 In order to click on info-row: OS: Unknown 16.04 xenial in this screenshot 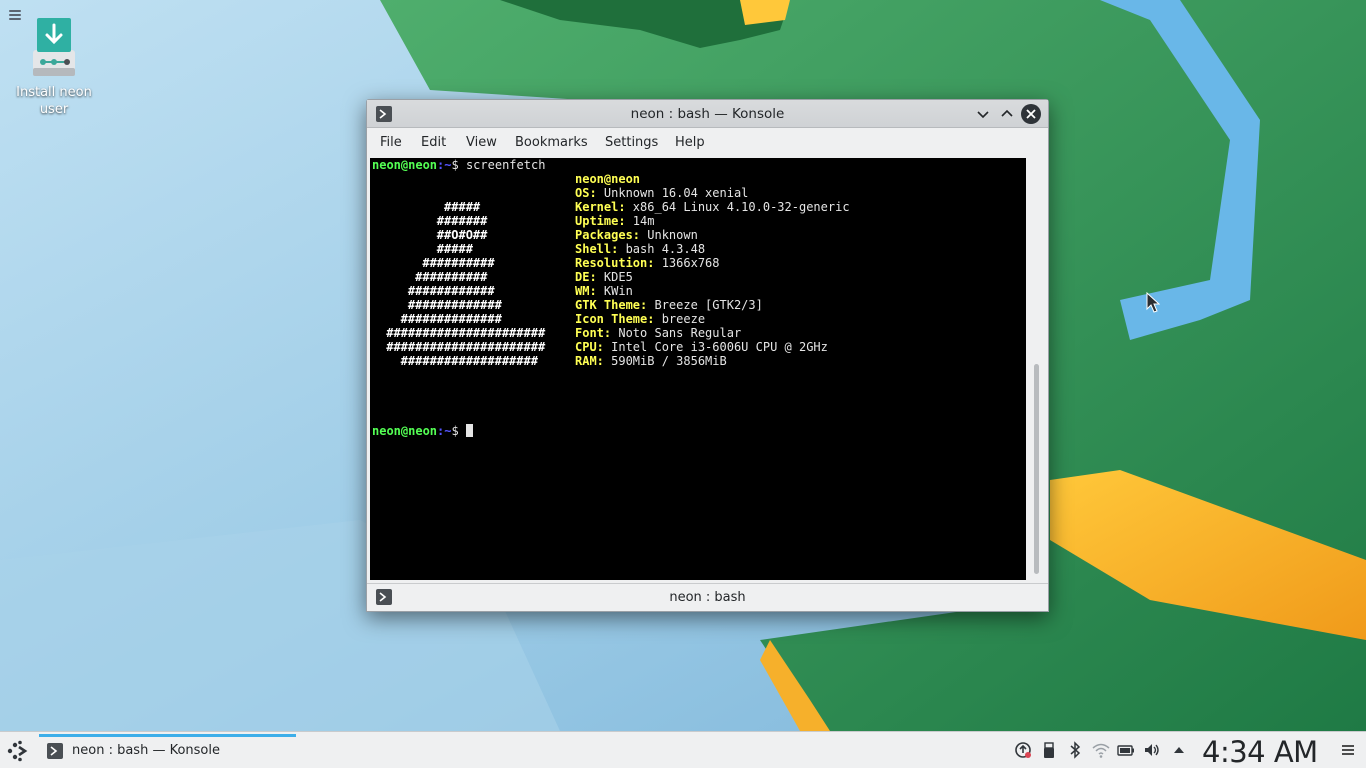, I will do `click(661, 193)`.